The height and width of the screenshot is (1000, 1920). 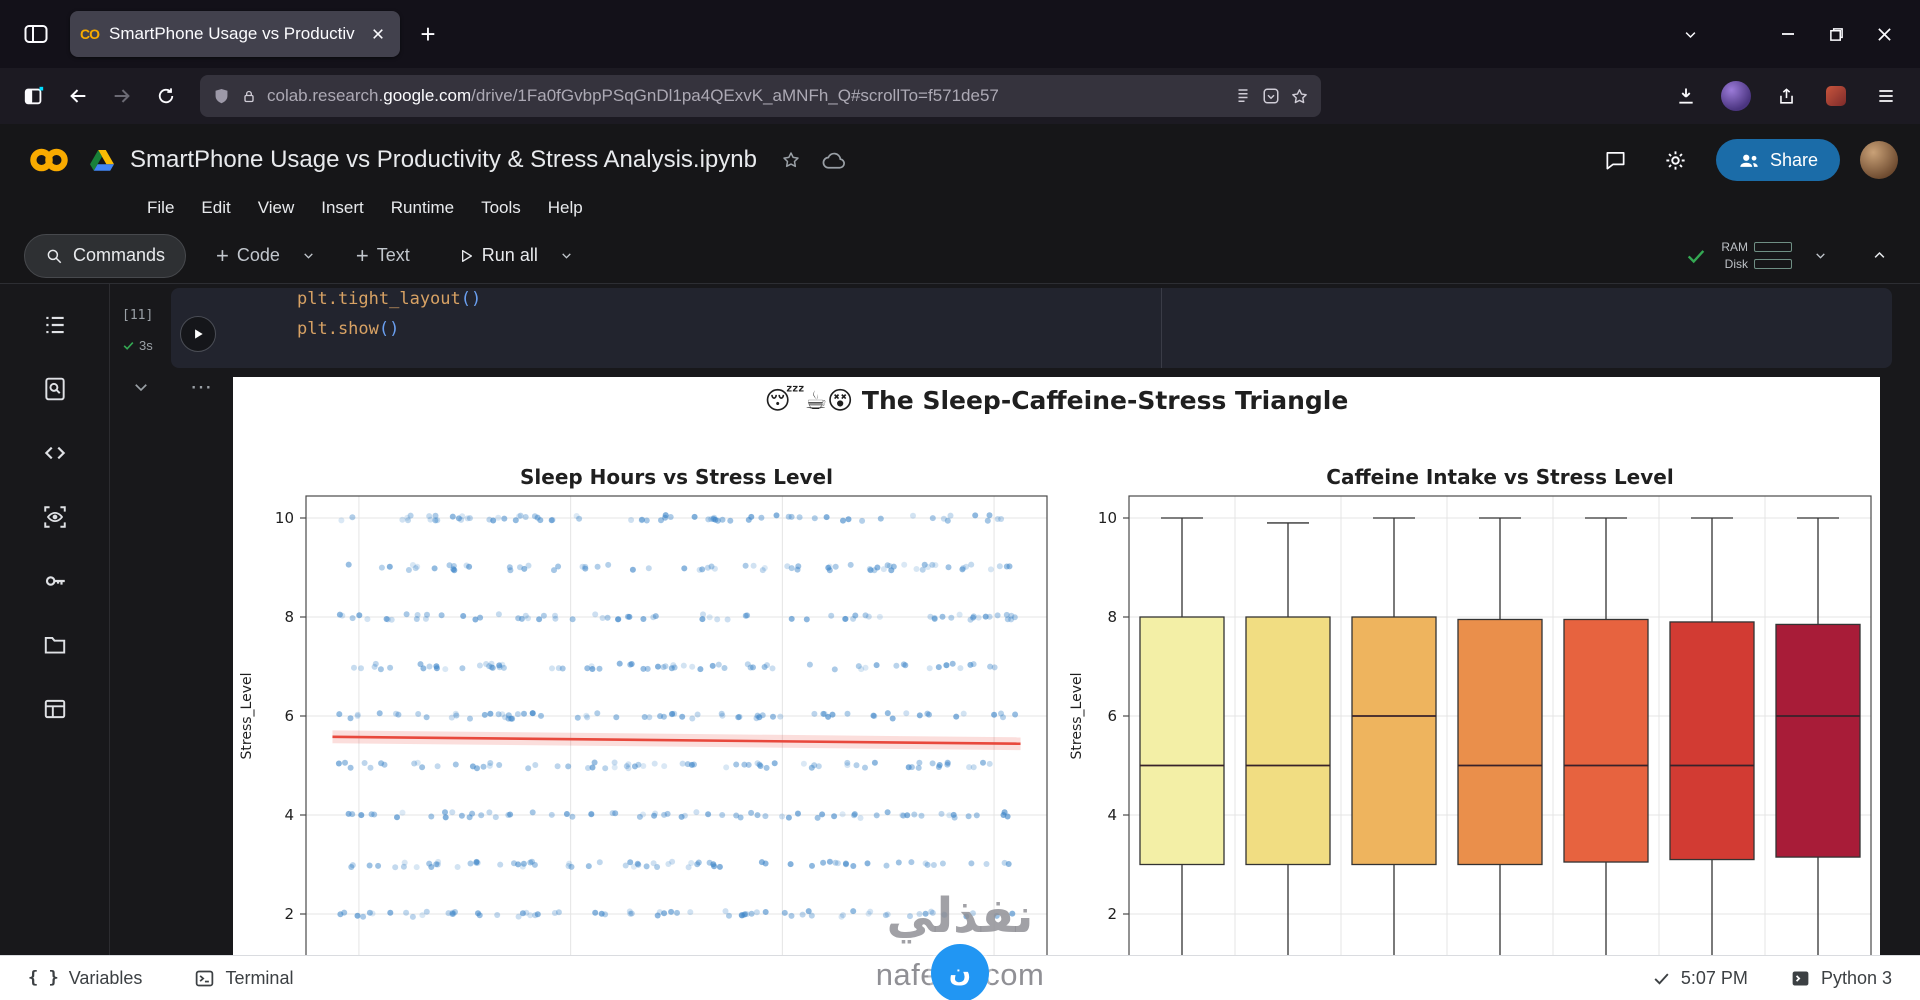 What do you see at coordinates (389, 301) in the screenshot?
I see `code-line: plt.tight_layout()` at bounding box center [389, 301].